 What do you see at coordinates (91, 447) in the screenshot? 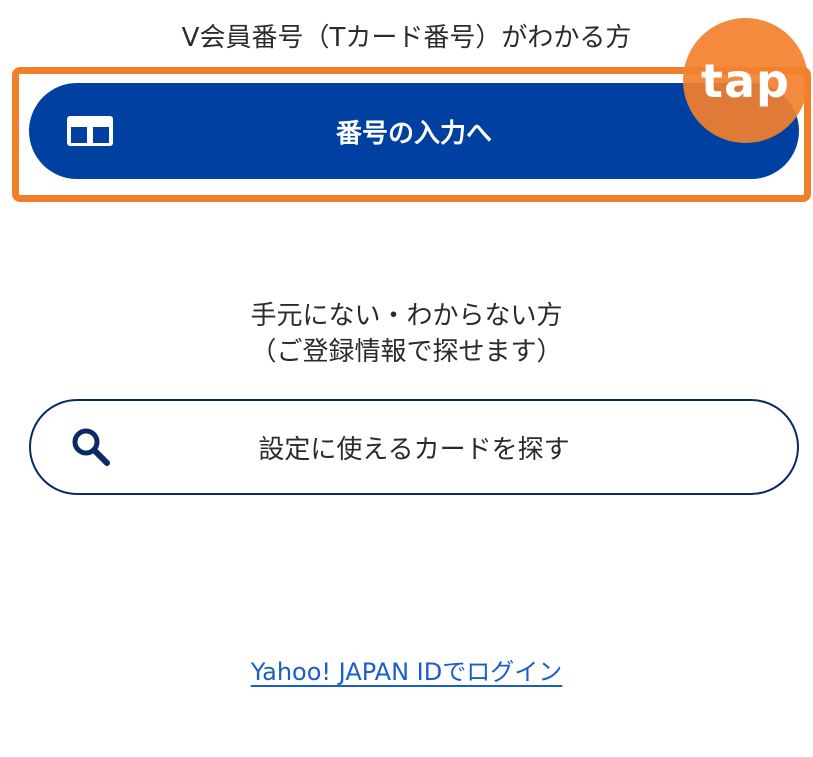
I see `search-icon` at bounding box center [91, 447].